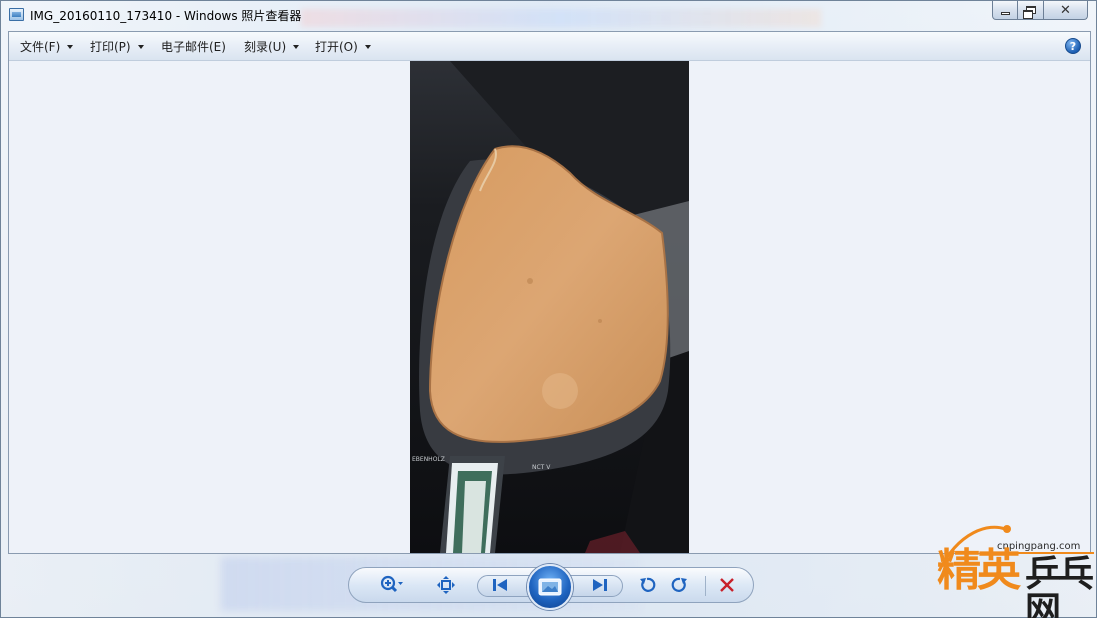 Image resolution: width=1097 pixels, height=618 pixels. What do you see at coordinates (541, 467) in the screenshot?
I see `blade-label-right: NCT V` at bounding box center [541, 467].